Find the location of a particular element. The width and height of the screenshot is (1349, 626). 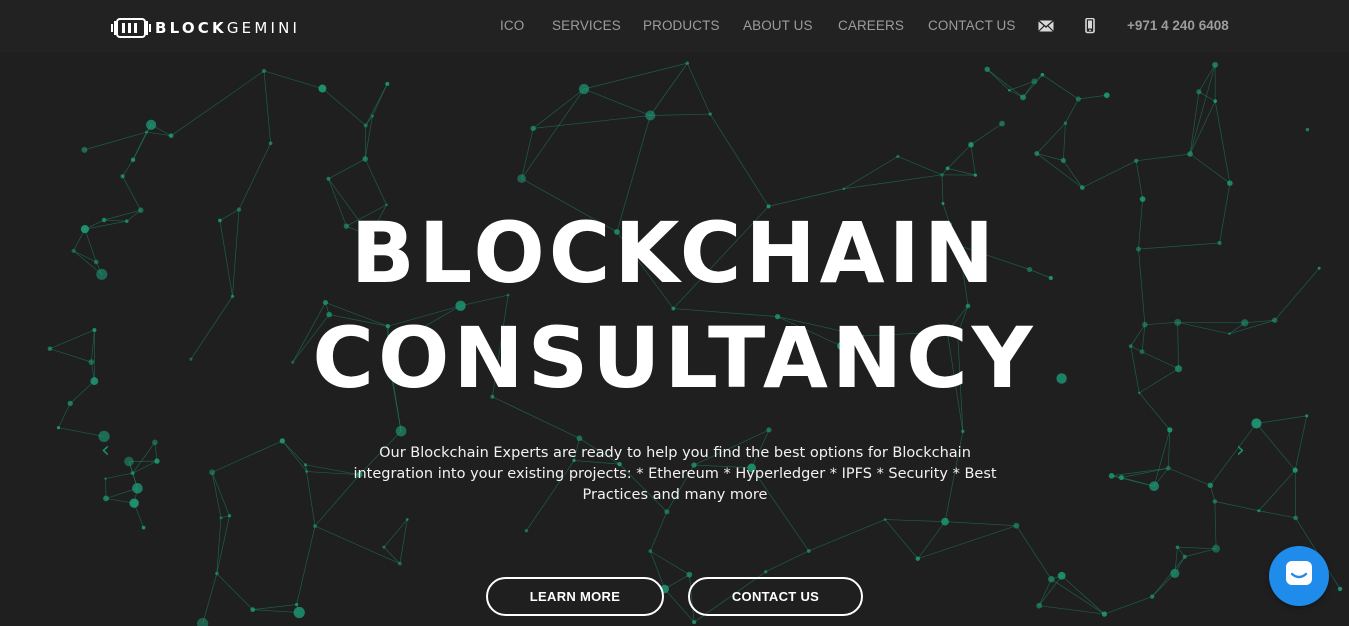

learn-more-button: LEARN MORE is located at coordinates (575, 596).